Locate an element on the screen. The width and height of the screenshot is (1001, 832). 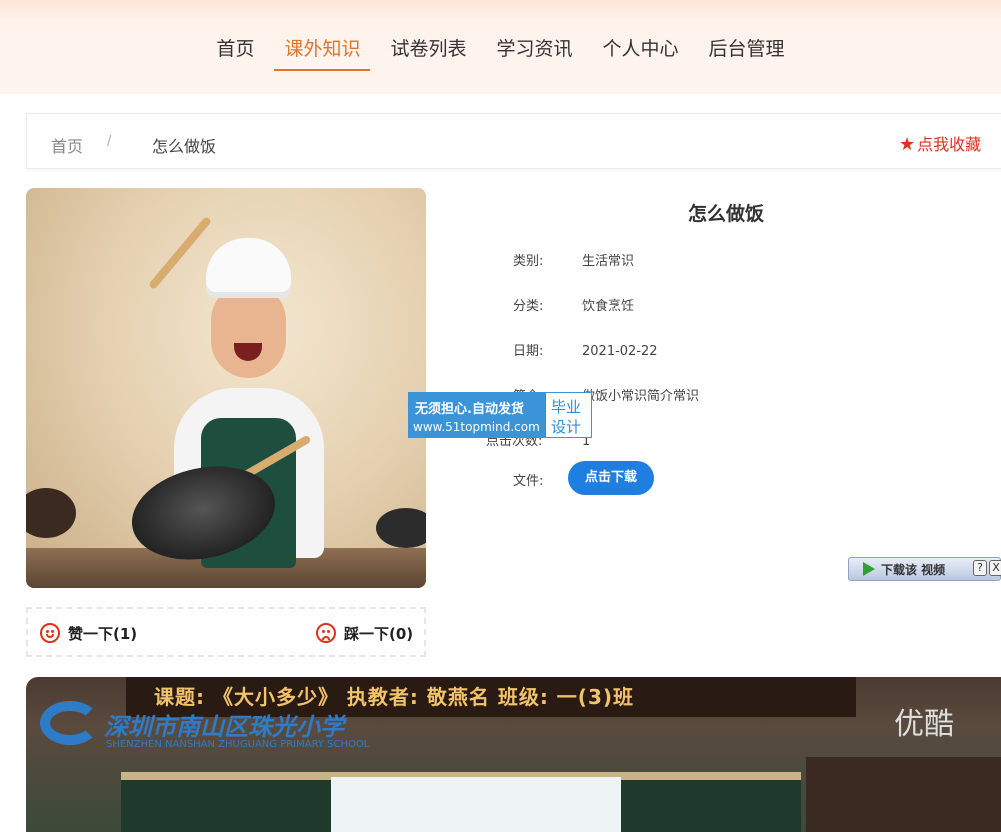
nav-item-news: 学习资讯 is located at coordinates (535, 50).